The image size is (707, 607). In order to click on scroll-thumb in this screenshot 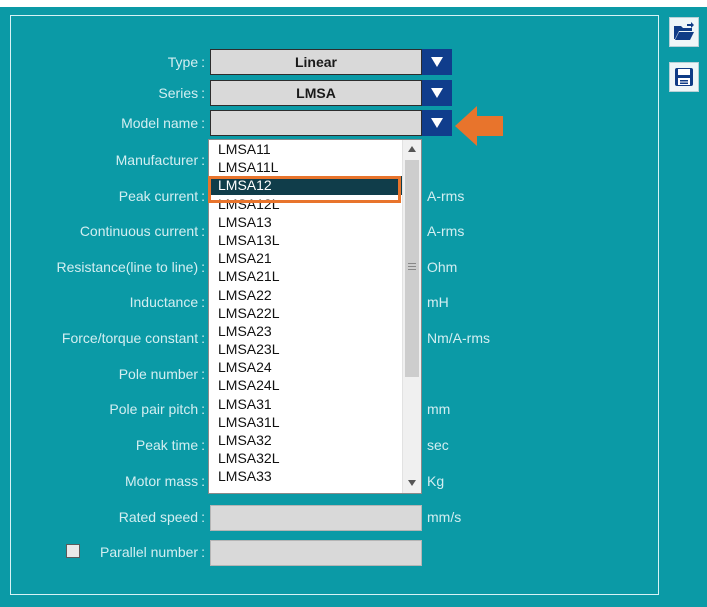, I will do `click(412, 268)`.